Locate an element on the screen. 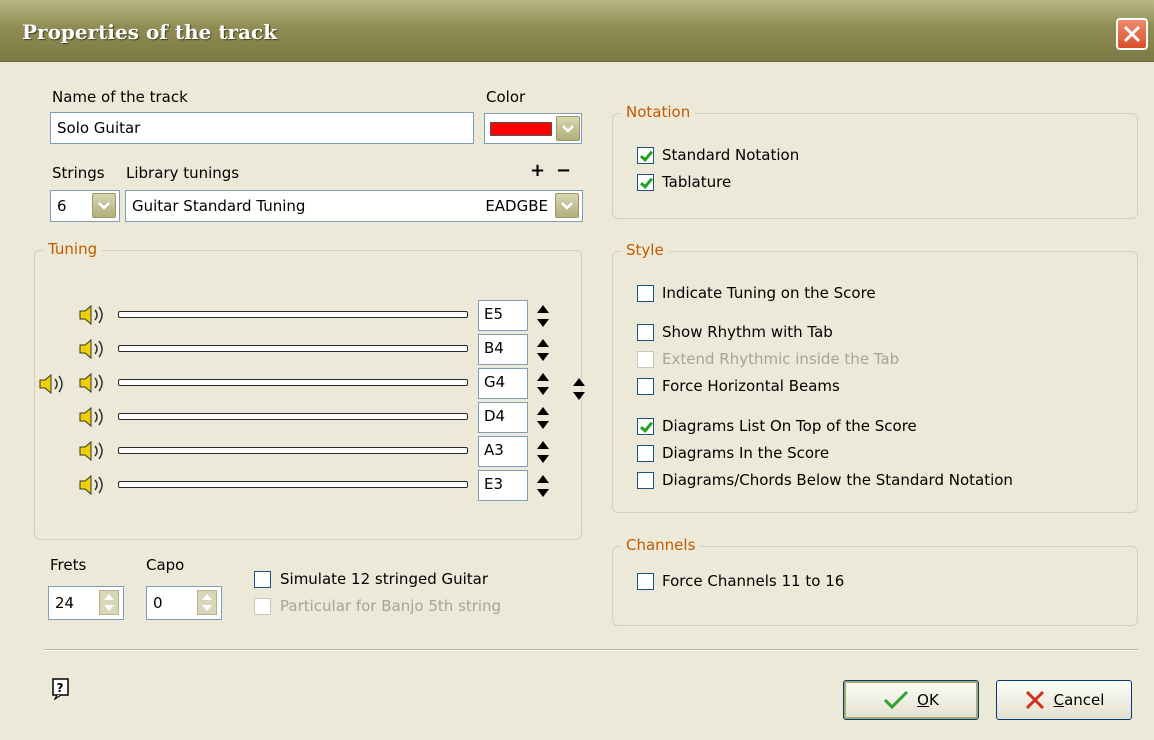 This screenshot has height=740, width=1154. notation-group: Notation is located at coordinates (875, 161).